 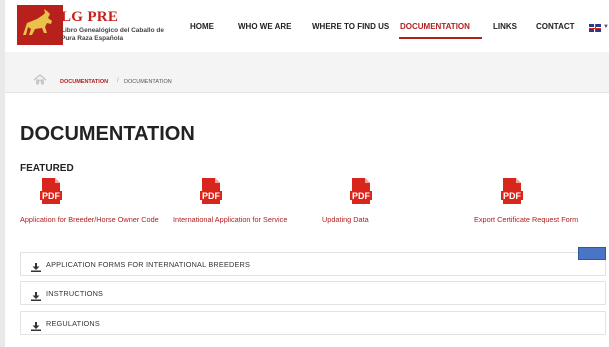 I want to click on page-title: DOCUMENTATION, so click(x=107, y=134).